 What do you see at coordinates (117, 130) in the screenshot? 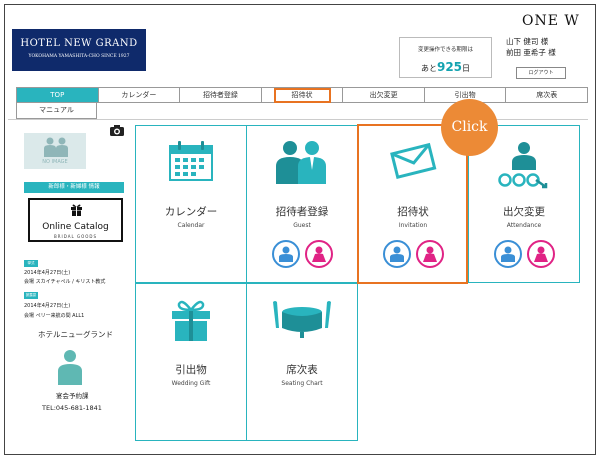
I see `camera-icon` at bounding box center [117, 130].